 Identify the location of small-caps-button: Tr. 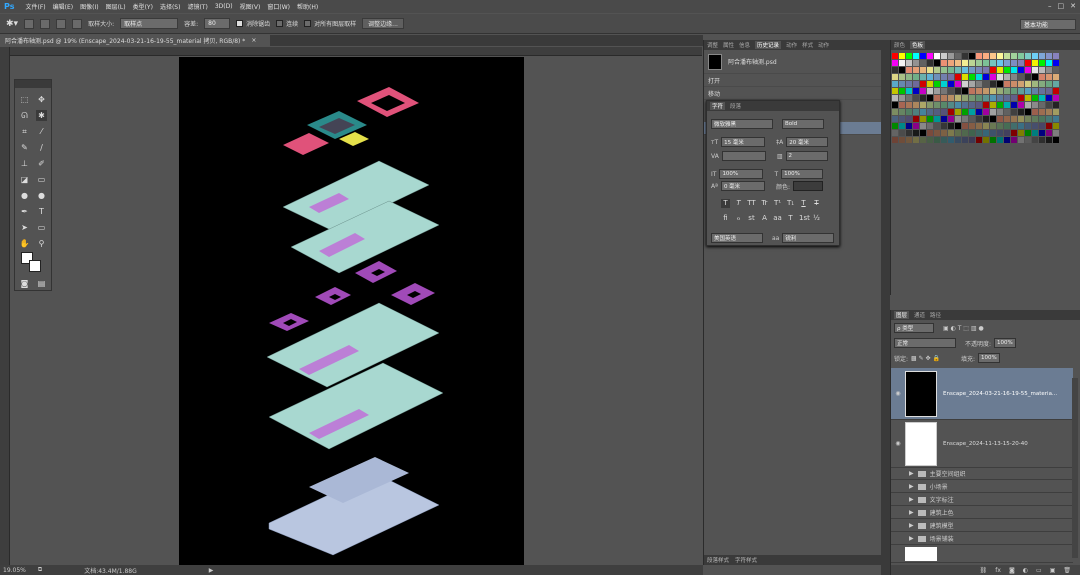
(764, 203).